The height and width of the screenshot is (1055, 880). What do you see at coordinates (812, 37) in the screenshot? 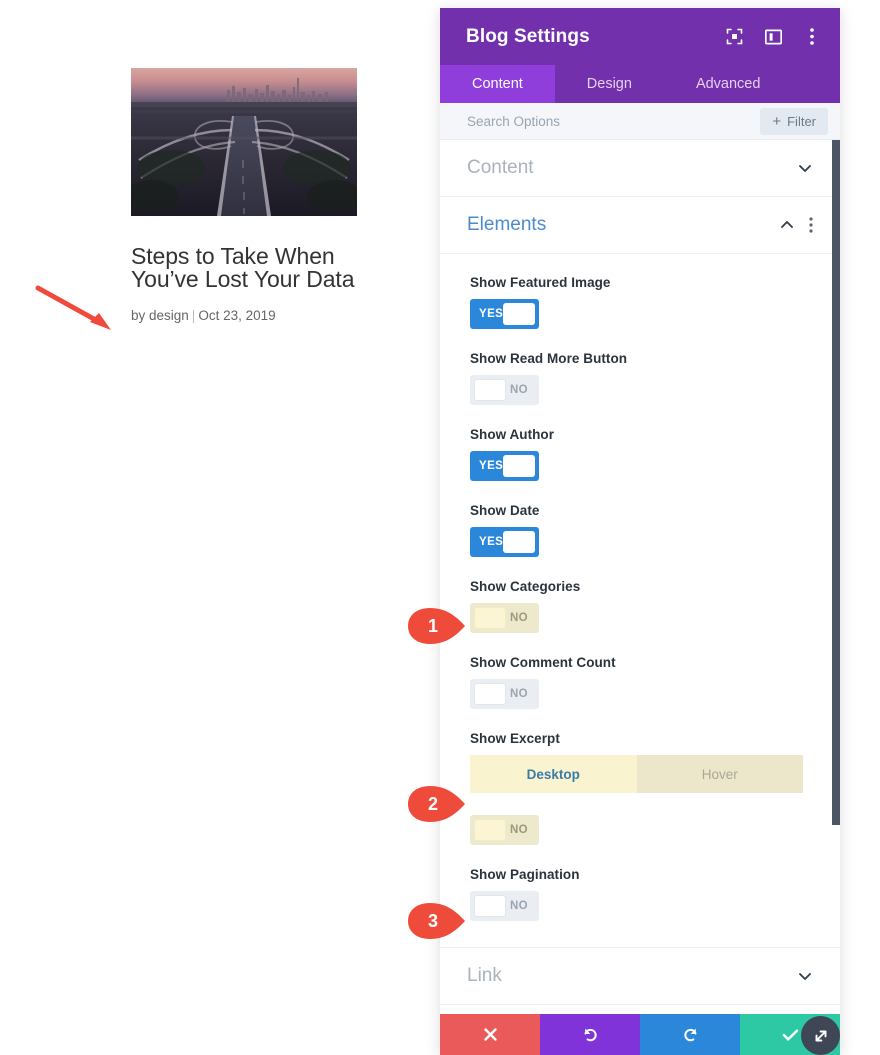
I see `more-options-icon` at bounding box center [812, 37].